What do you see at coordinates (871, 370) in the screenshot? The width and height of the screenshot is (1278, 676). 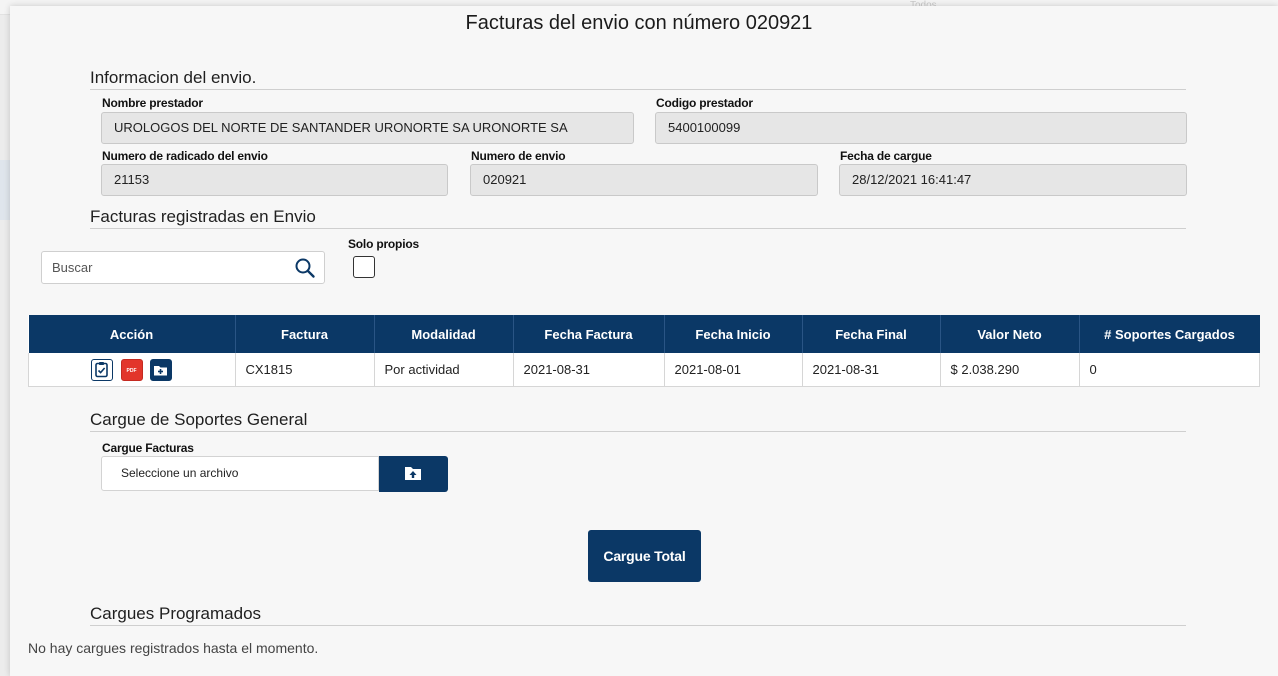 I see `fecha-final-cell: 2021-08-31` at bounding box center [871, 370].